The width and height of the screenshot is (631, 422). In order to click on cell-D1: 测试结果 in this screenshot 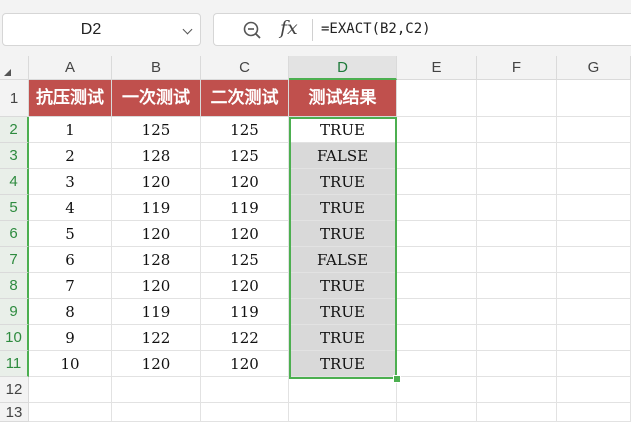, I will do `click(343, 98)`.